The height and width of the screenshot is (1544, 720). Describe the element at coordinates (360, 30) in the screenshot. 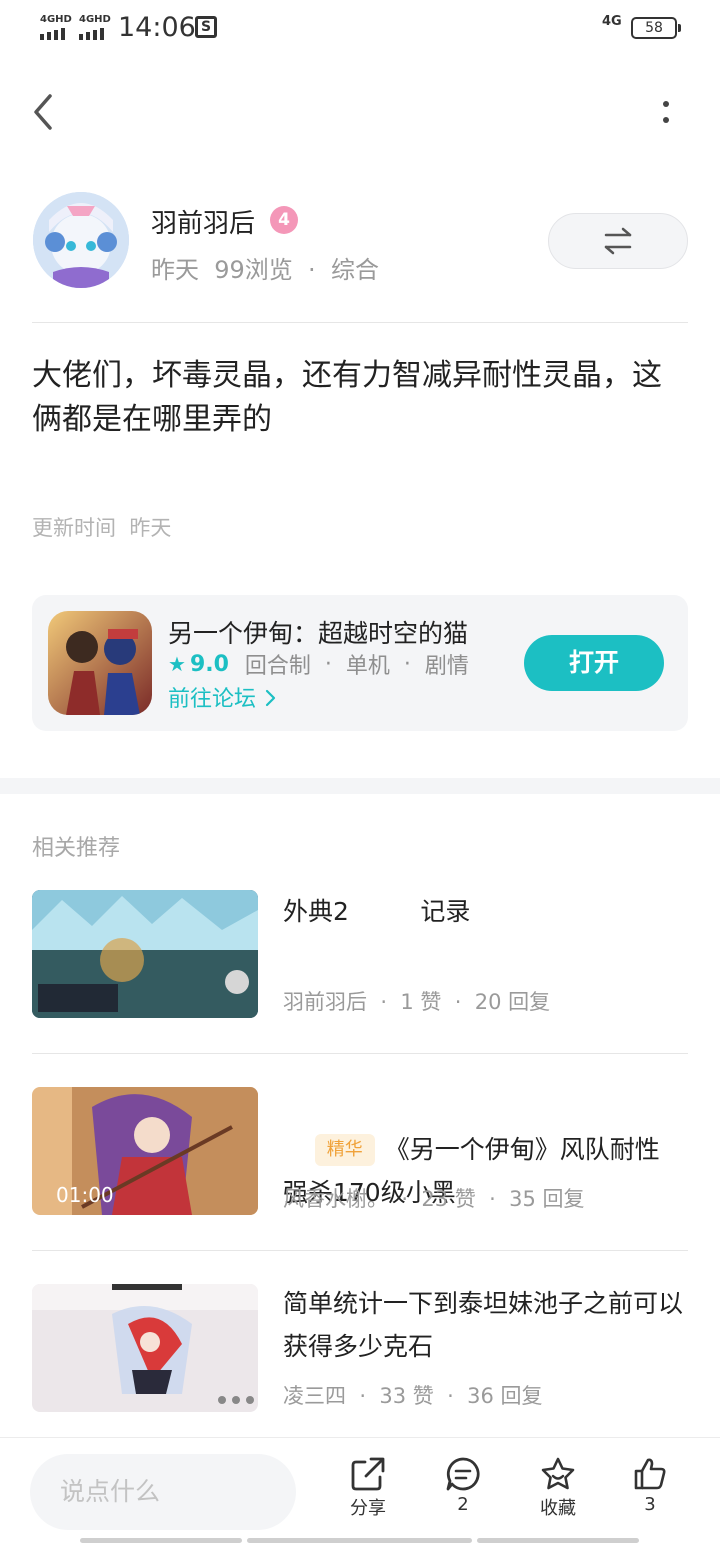

I see `status-bar: 4GHD 4GHD 14:06 S 4G 58` at that location.